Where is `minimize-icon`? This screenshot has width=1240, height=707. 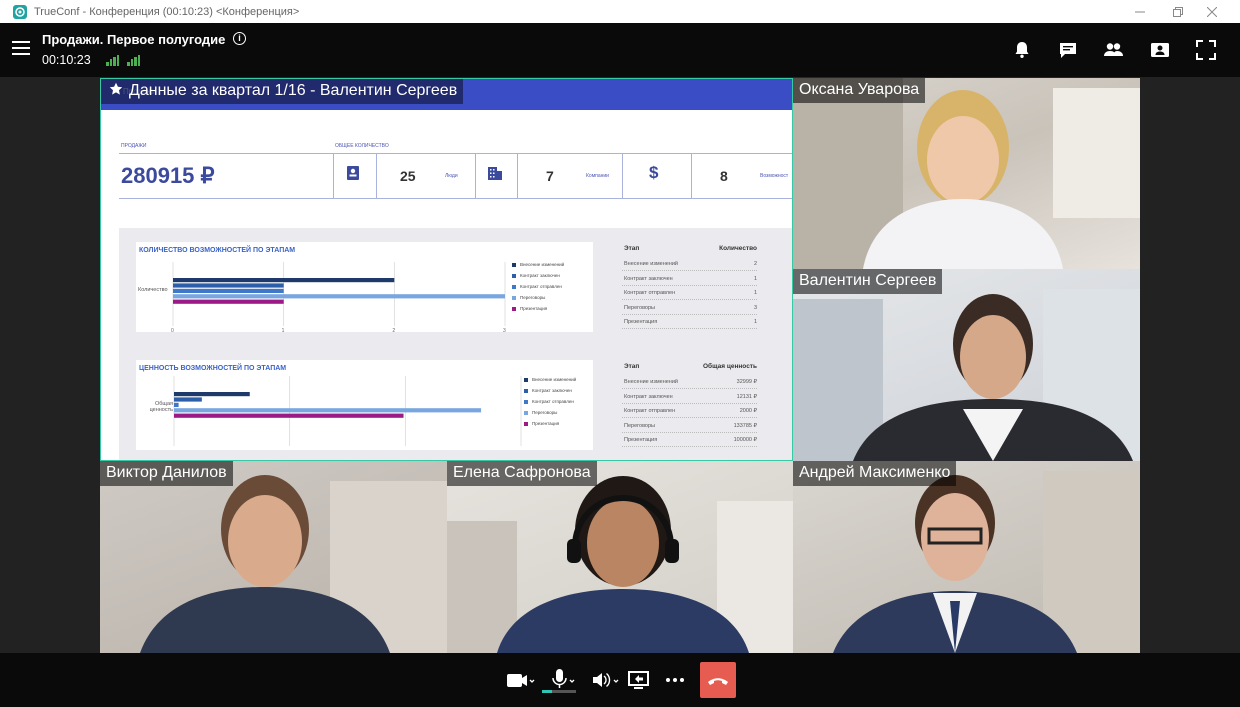 minimize-icon is located at coordinates (1140, 11).